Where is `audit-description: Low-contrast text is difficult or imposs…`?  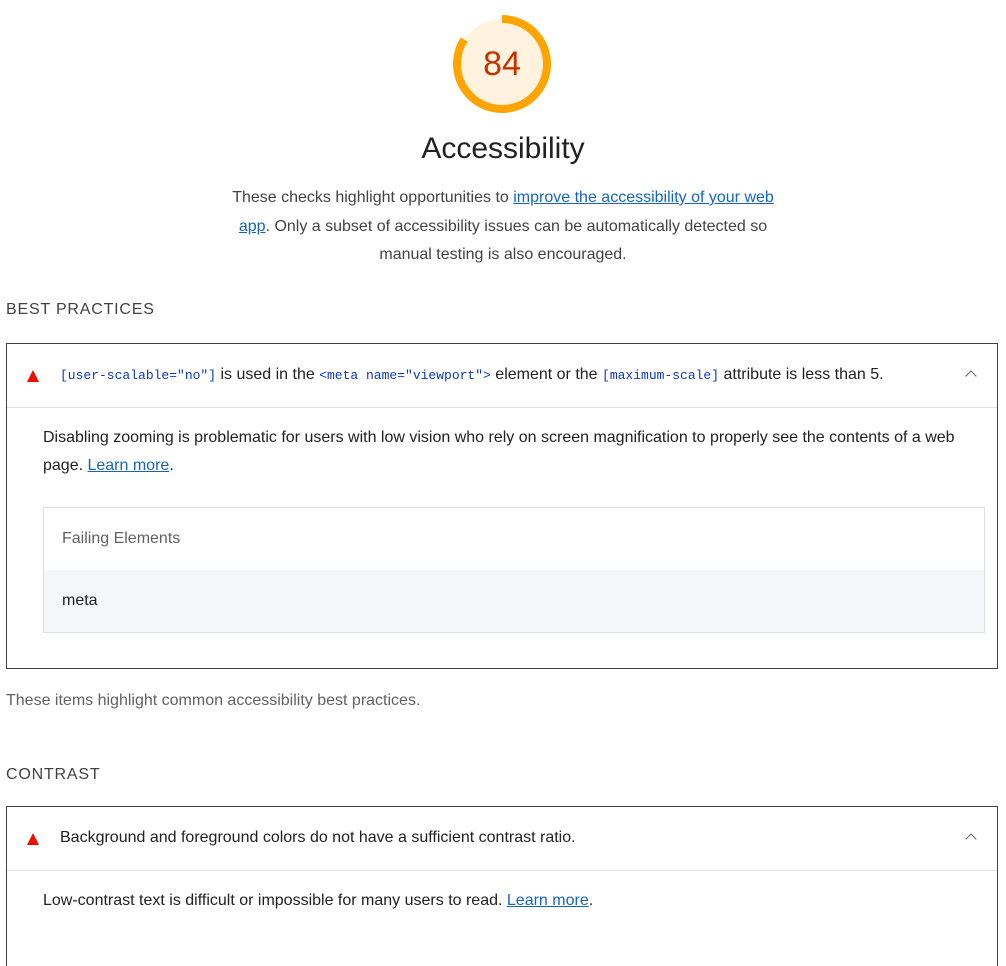 audit-description: Low-contrast text is difficult or imposs… is located at coordinates (512, 901).